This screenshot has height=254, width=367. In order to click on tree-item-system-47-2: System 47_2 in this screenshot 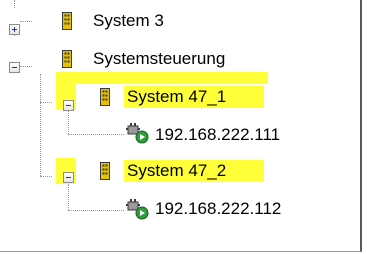, I will do `click(150, 174)`.